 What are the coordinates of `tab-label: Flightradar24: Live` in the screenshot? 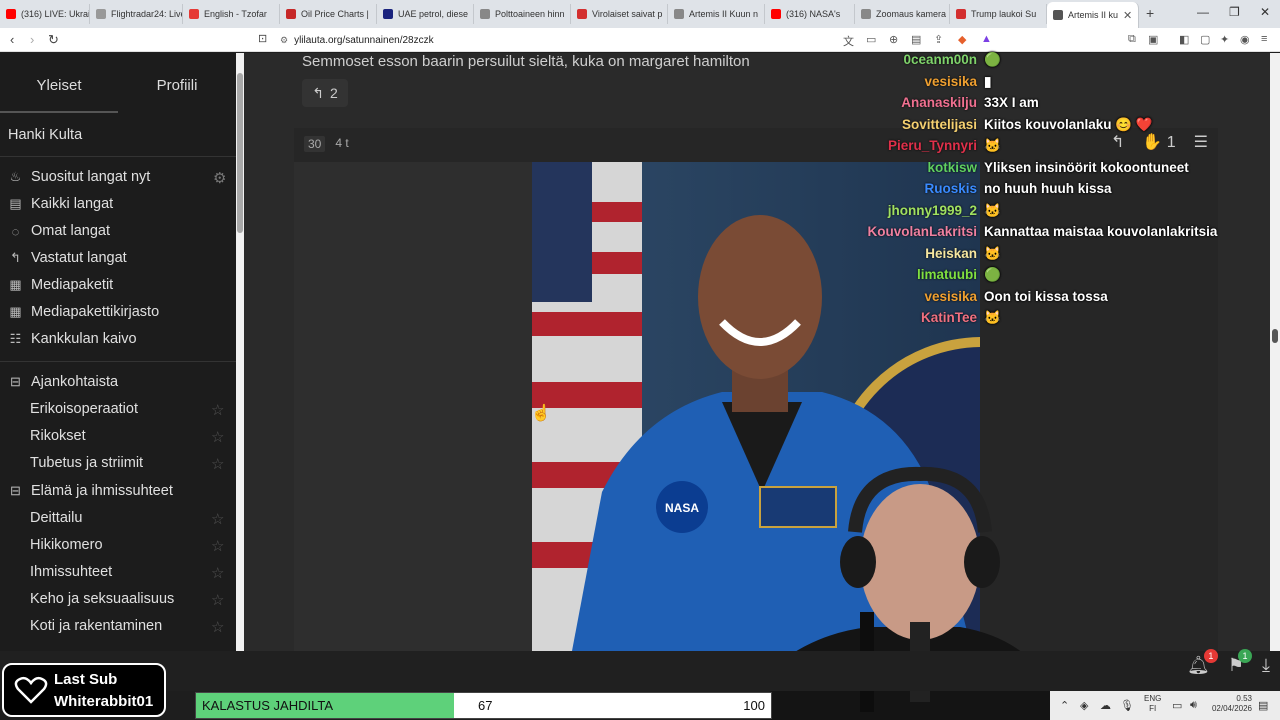 It's located at (147, 14).